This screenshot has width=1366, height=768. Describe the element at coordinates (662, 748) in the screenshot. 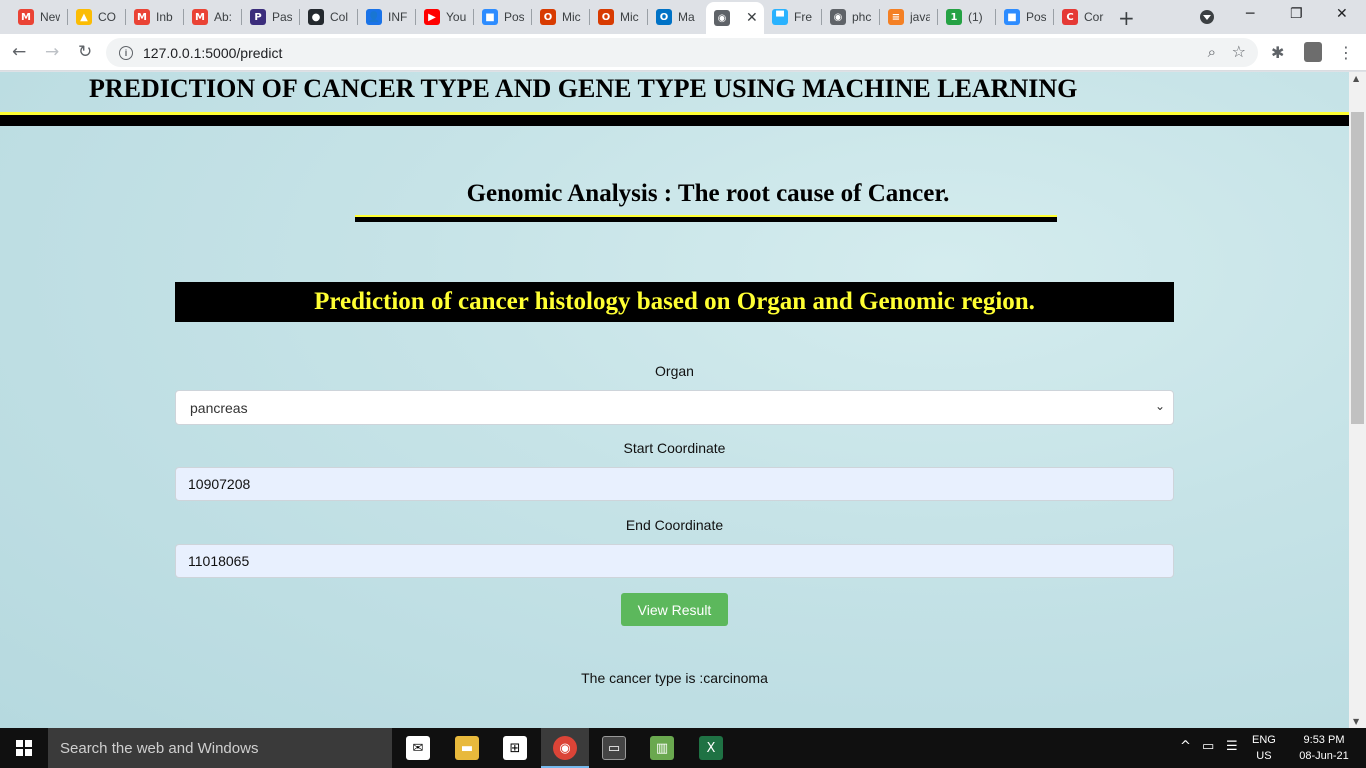

I see `chart-app-icon: ▥` at that location.